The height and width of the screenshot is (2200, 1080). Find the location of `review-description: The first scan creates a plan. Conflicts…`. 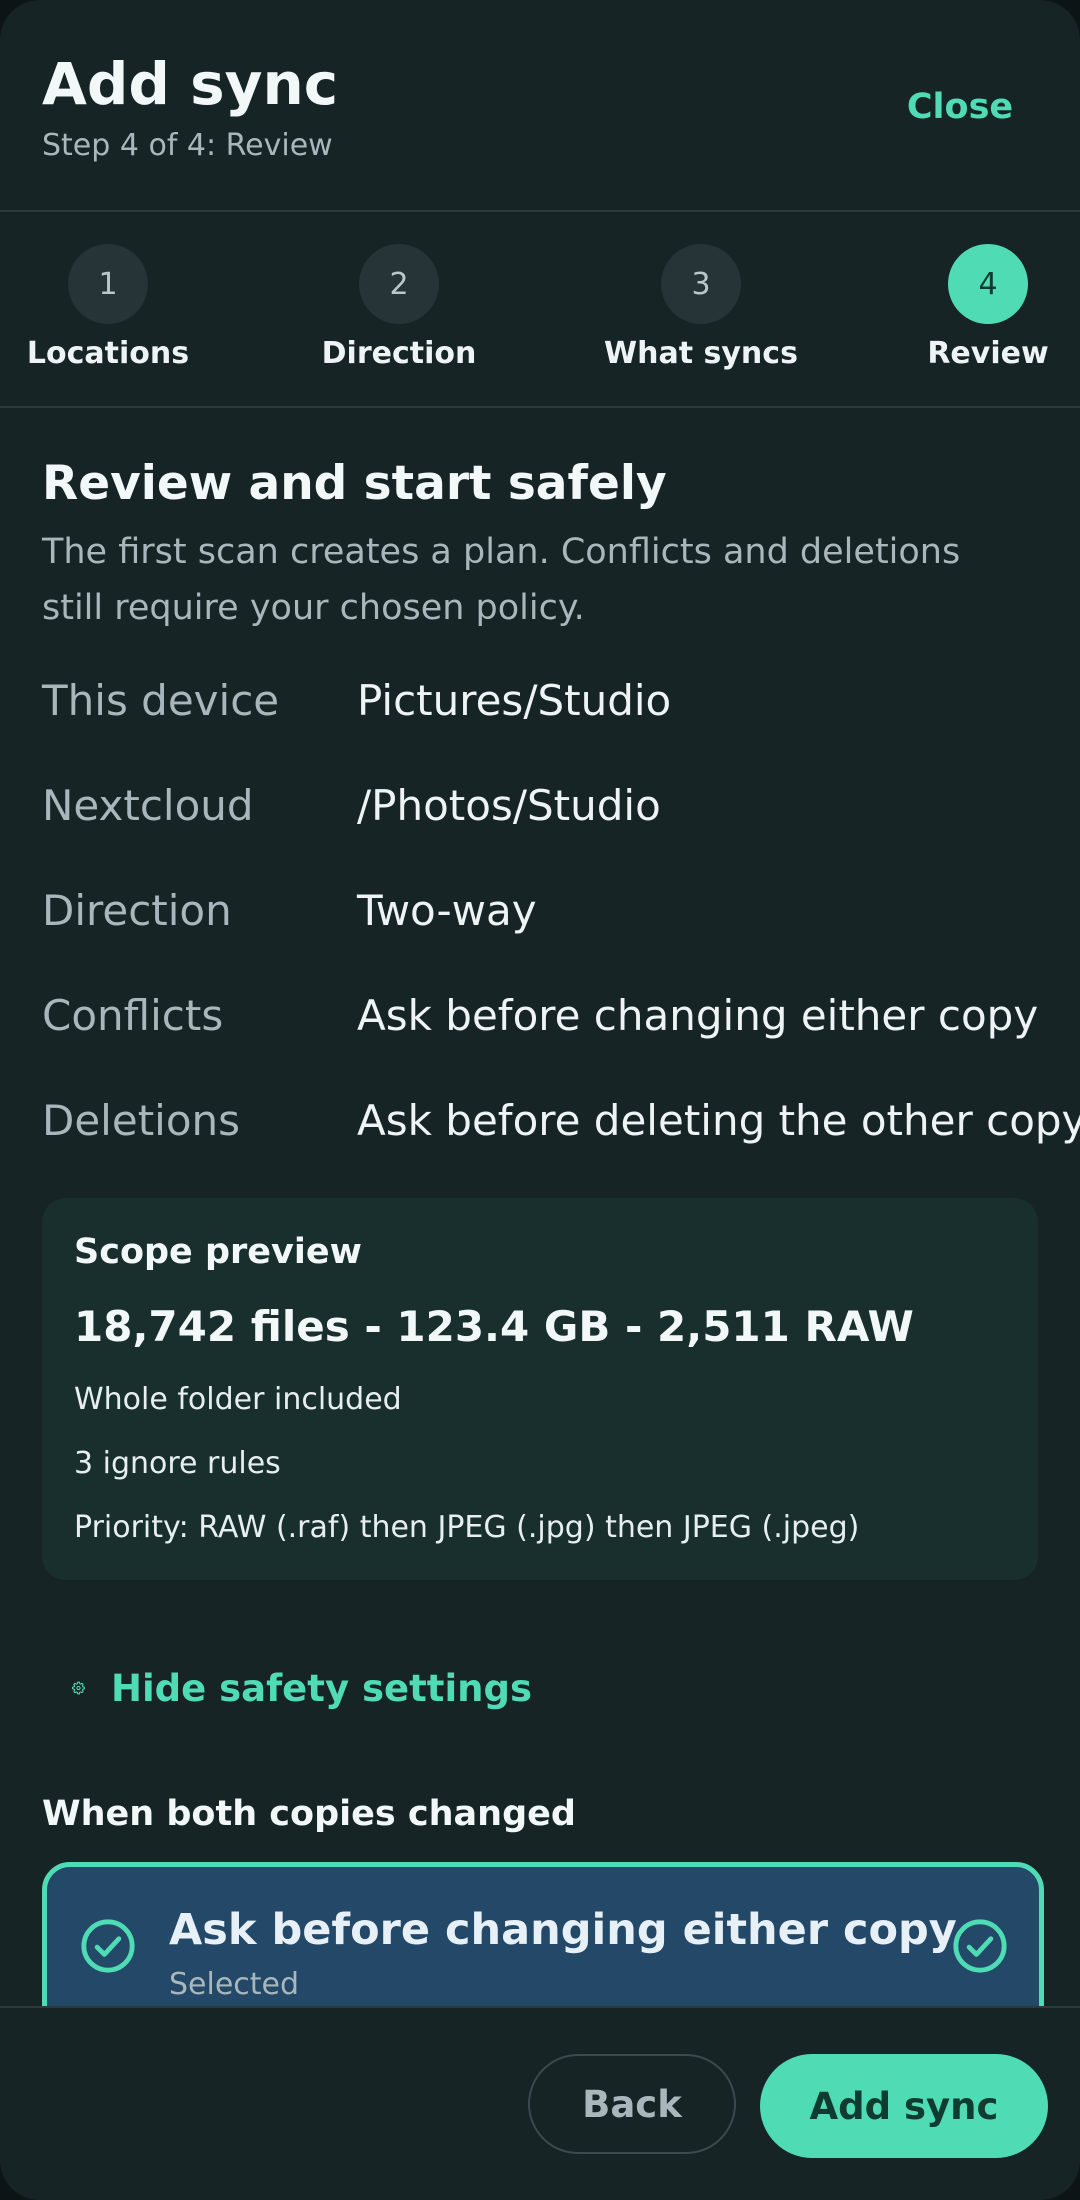

review-description: The first scan creates a plan. Conflicts… is located at coordinates (501, 580).